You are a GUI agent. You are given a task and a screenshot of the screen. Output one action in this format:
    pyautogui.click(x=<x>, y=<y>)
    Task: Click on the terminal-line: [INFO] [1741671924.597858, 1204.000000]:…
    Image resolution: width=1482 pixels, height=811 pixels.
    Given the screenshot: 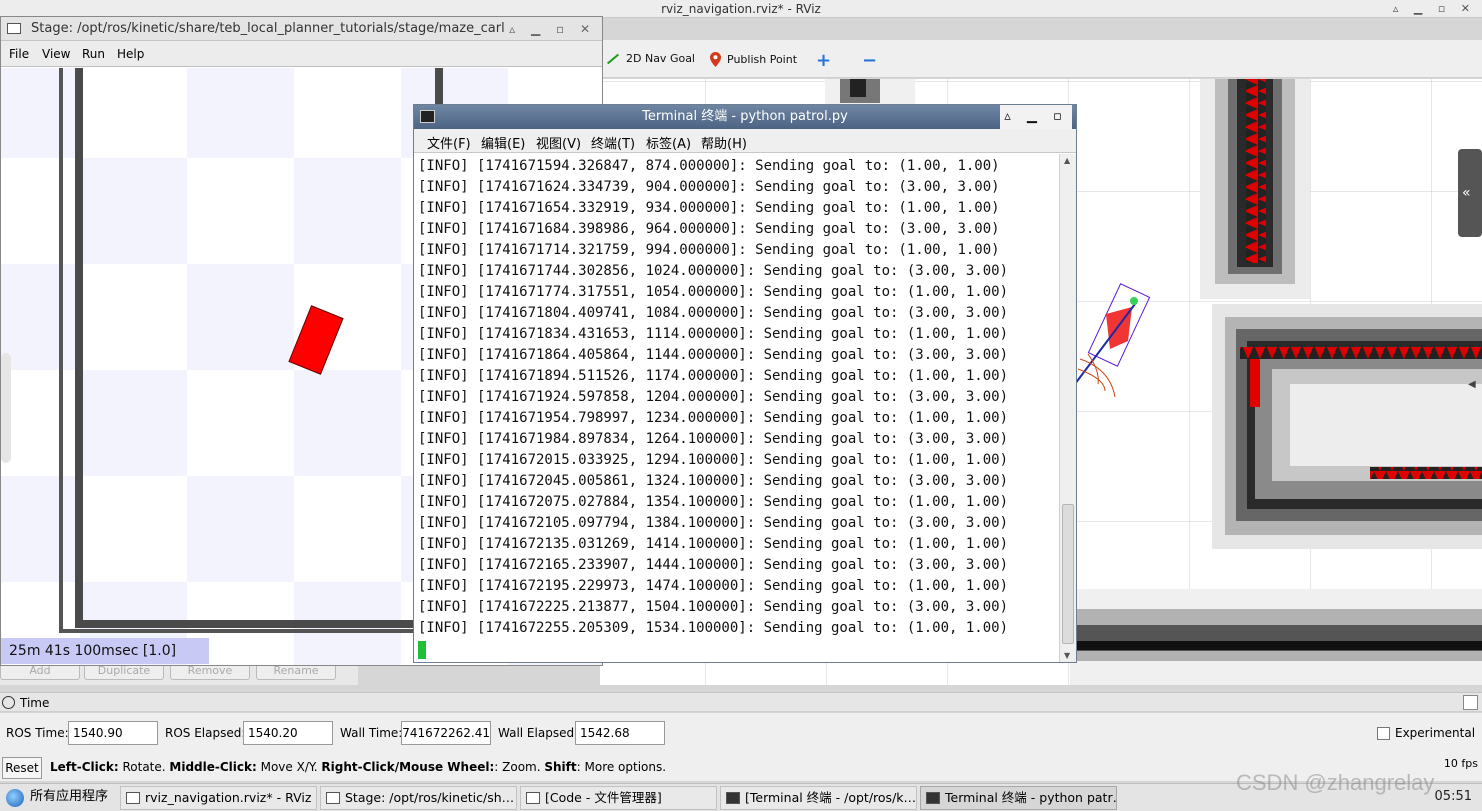 What is the action you would take?
    pyautogui.click(x=713, y=397)
    